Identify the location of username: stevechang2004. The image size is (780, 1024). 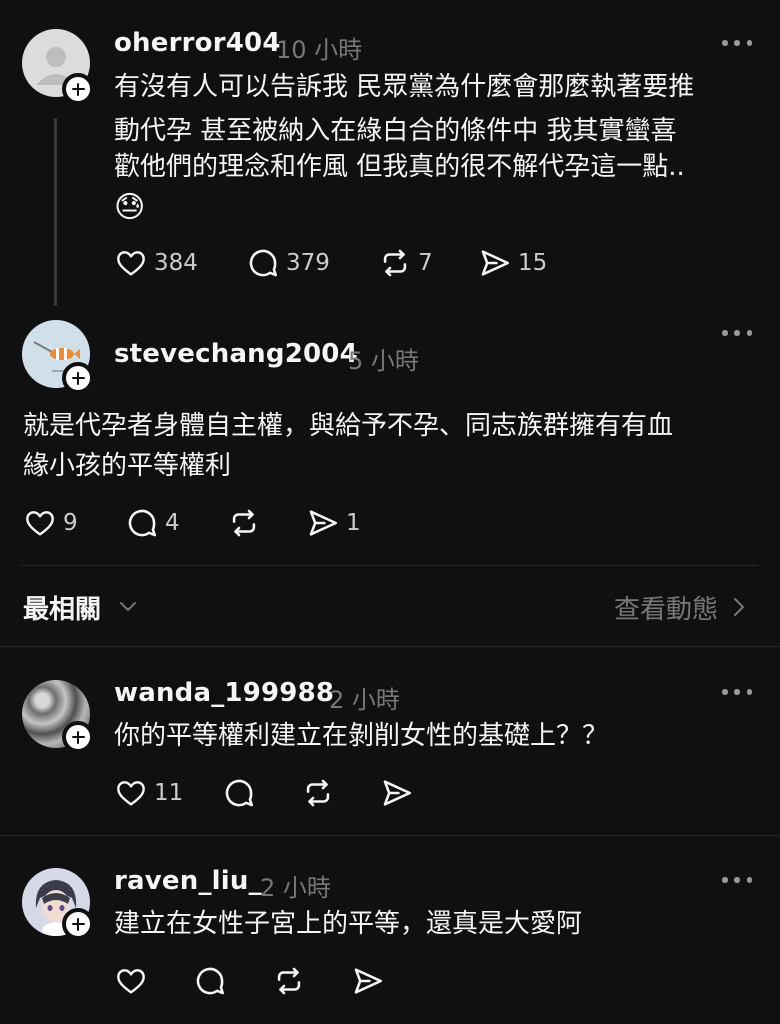
(236, 354).